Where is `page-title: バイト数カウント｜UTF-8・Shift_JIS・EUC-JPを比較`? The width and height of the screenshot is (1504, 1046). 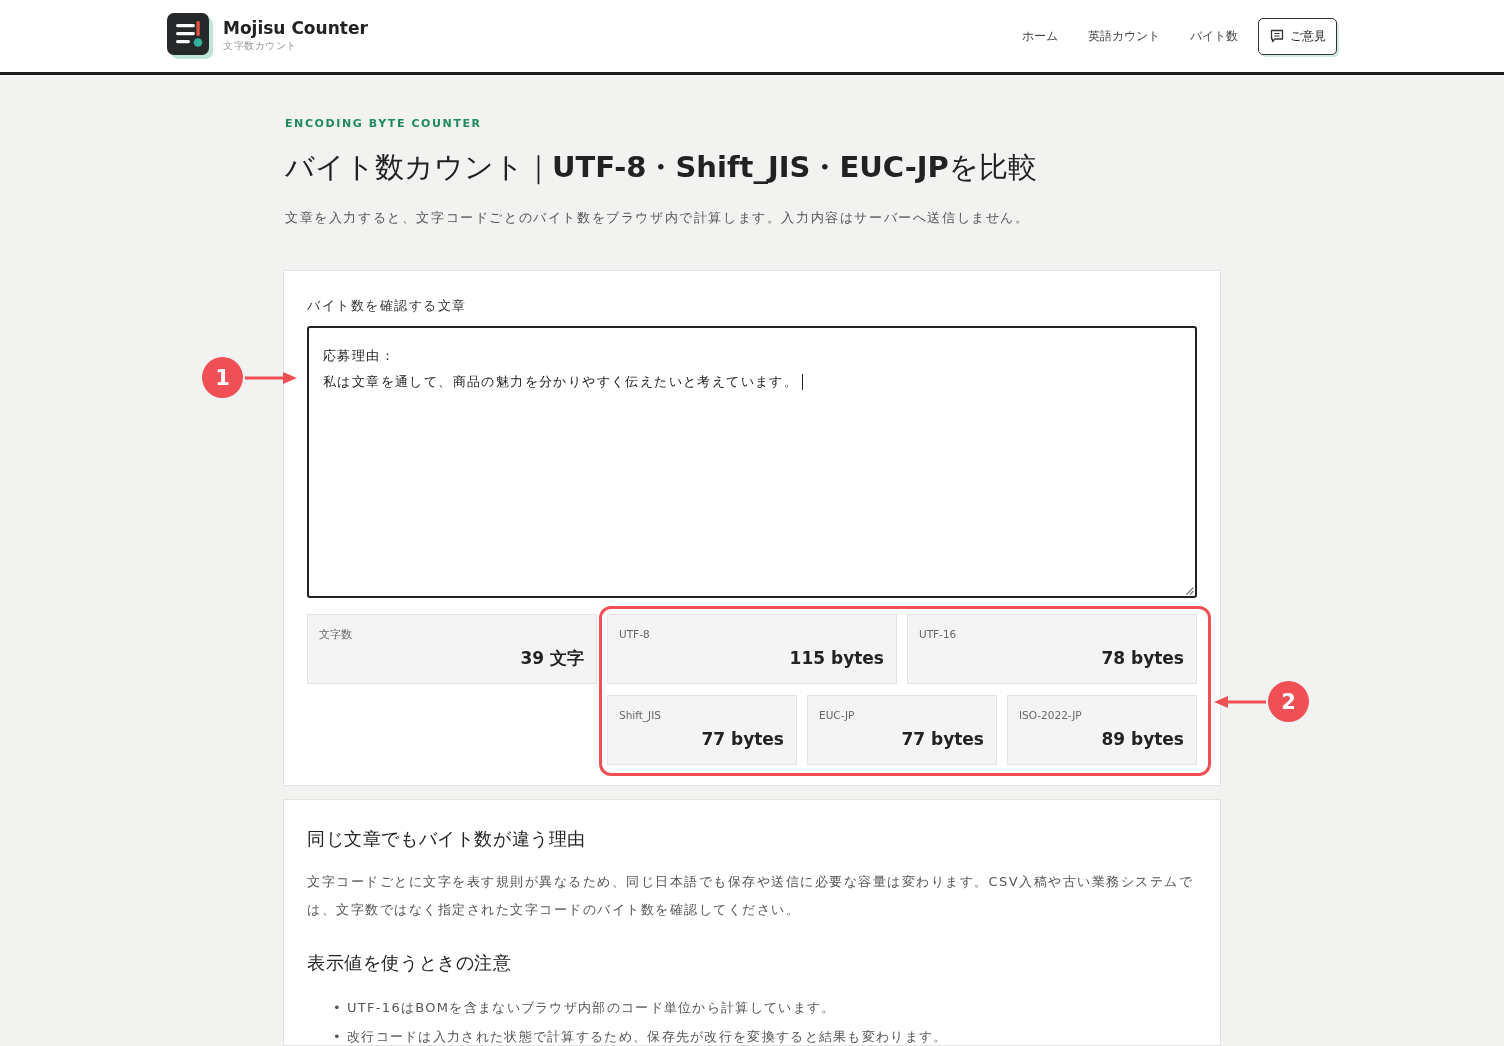
page-title: バイト数カウント｜UTF-8・Shift_JIS・EUC-JPを比較 is located at coordinates (661, 167).